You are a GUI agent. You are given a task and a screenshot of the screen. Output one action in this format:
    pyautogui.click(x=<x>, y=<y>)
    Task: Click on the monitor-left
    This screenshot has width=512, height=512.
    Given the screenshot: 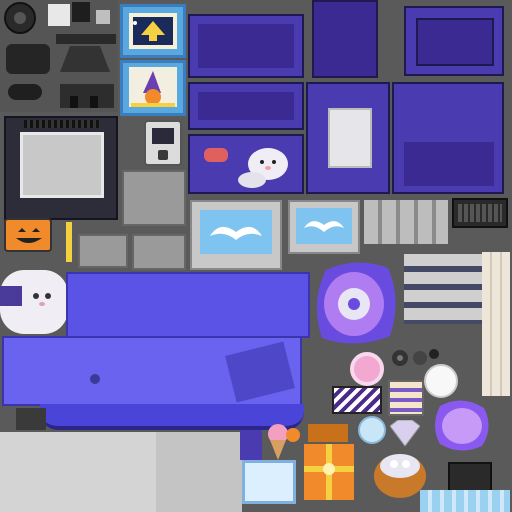 What is the action you would take?
    pyautogui.click(x=236, y=235)
    